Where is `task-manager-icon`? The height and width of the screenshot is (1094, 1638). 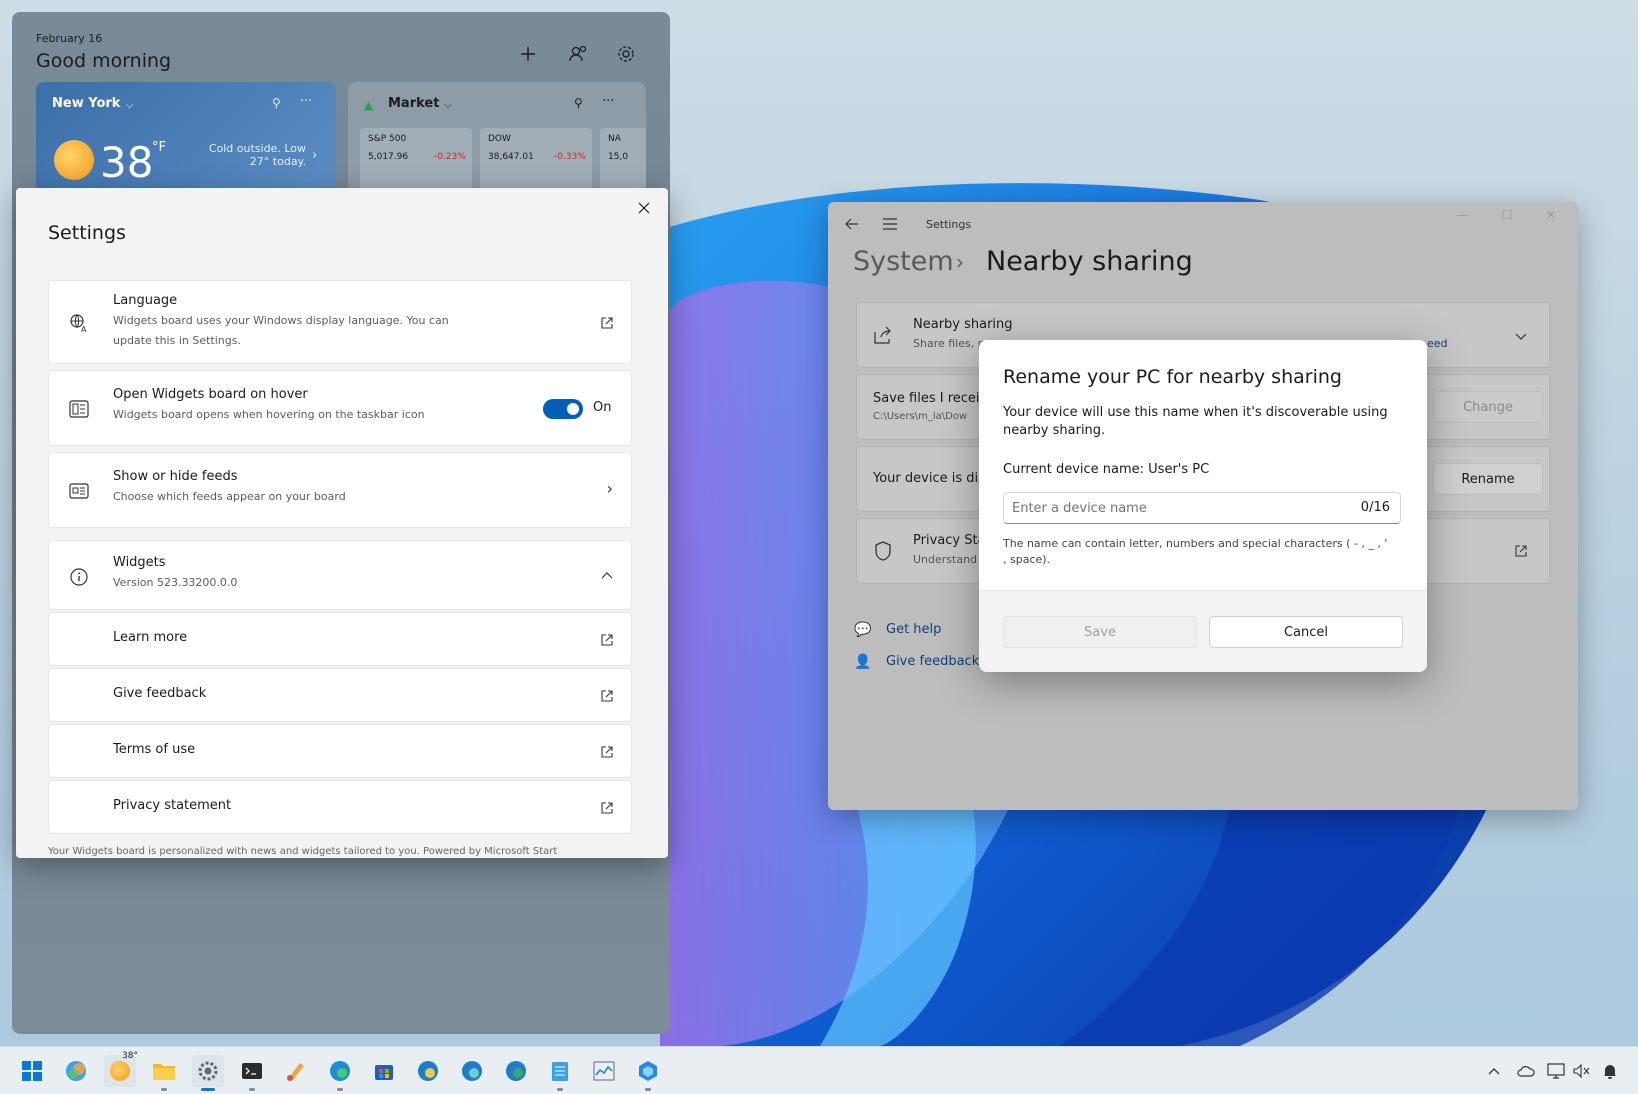
task-manager-icon is located at coordinates (604, 1071).